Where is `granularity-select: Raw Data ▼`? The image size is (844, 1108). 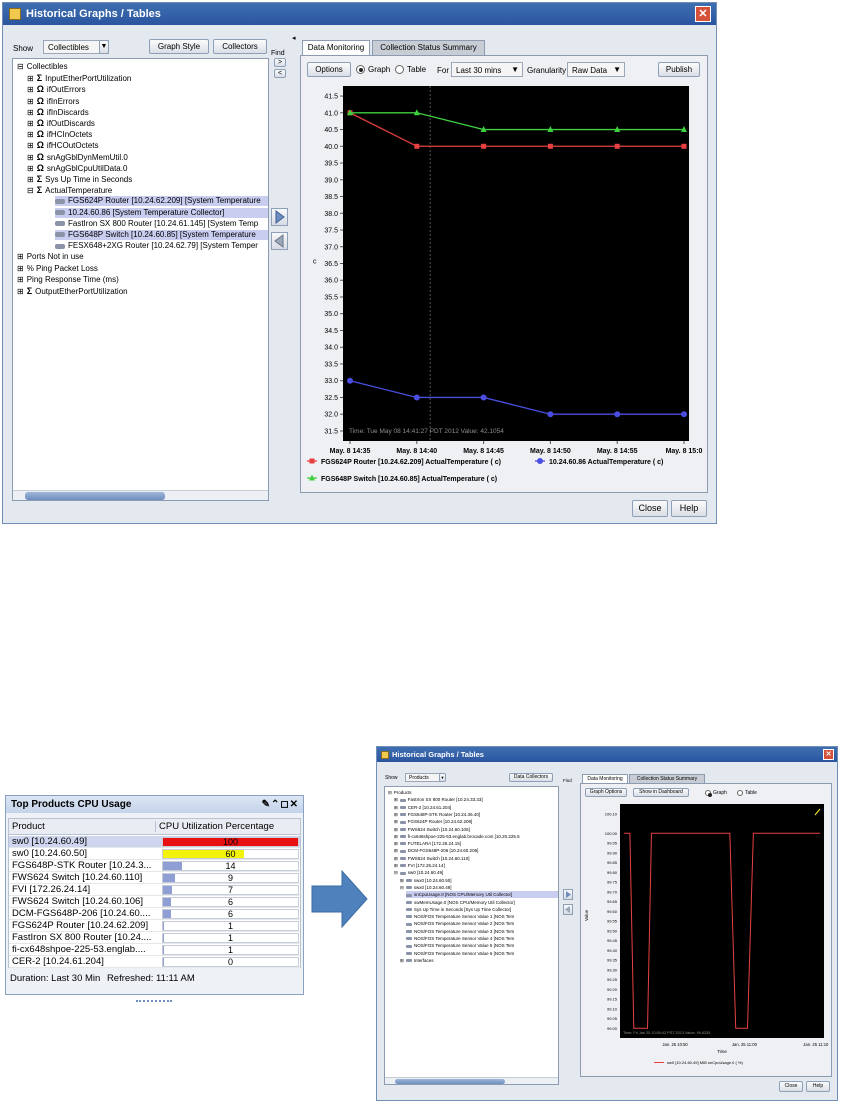
granularity-select: Raw Data ▼ is located at coordinates (596, 69).